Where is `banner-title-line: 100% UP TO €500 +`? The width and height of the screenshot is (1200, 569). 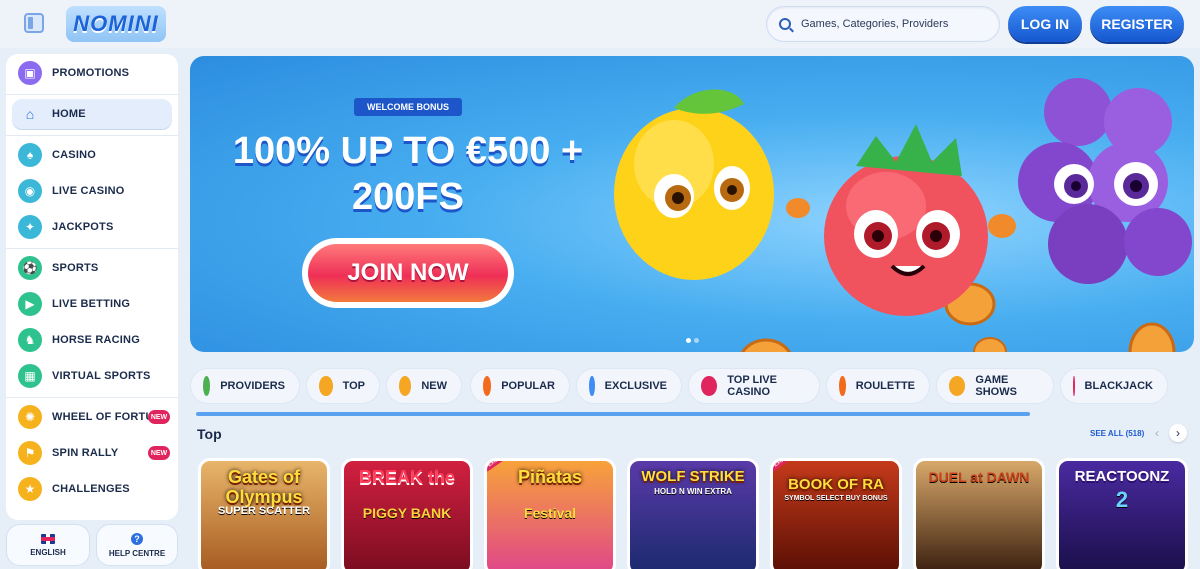
banner-title-line: 100% UP TO €500 + is located at coordinates (408, 151).